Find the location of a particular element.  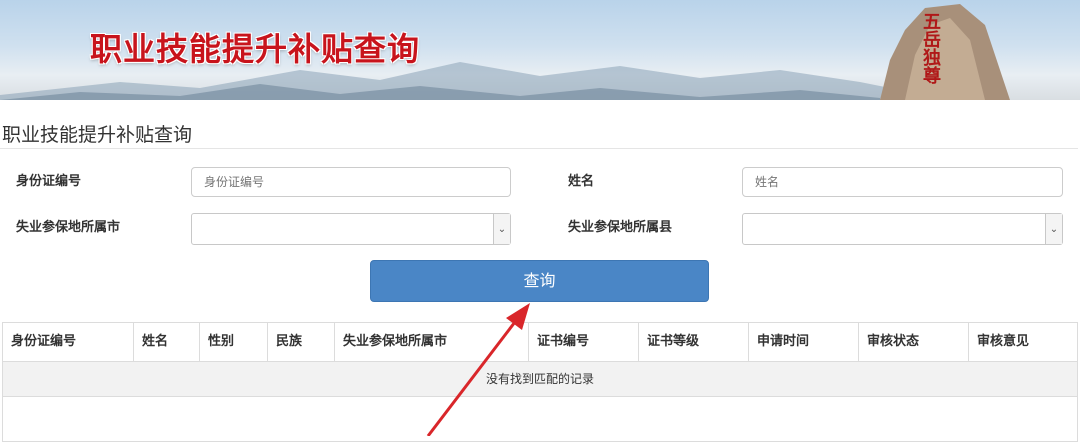

column-header: 姓名 is located at coordinates (167, 342).